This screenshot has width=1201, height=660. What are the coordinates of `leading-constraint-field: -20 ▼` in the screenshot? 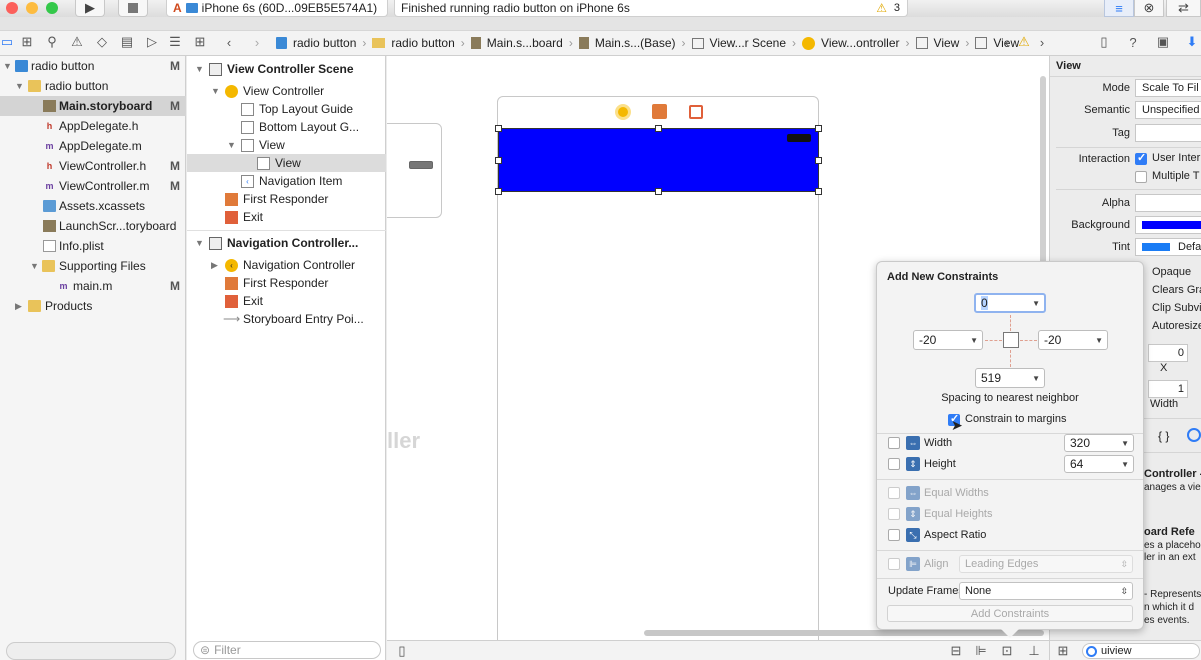 It's located at (948, 340).